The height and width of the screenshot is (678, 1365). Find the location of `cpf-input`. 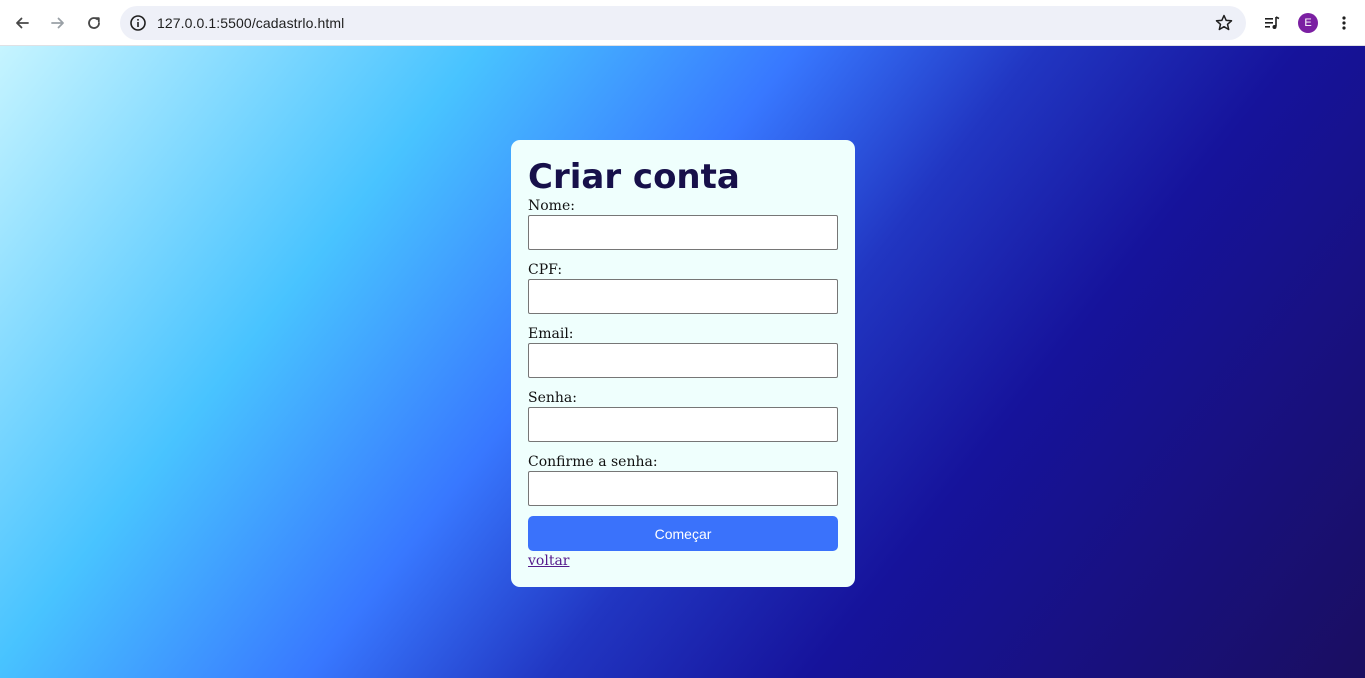

cpf-input is located at coordinates (683, 296).